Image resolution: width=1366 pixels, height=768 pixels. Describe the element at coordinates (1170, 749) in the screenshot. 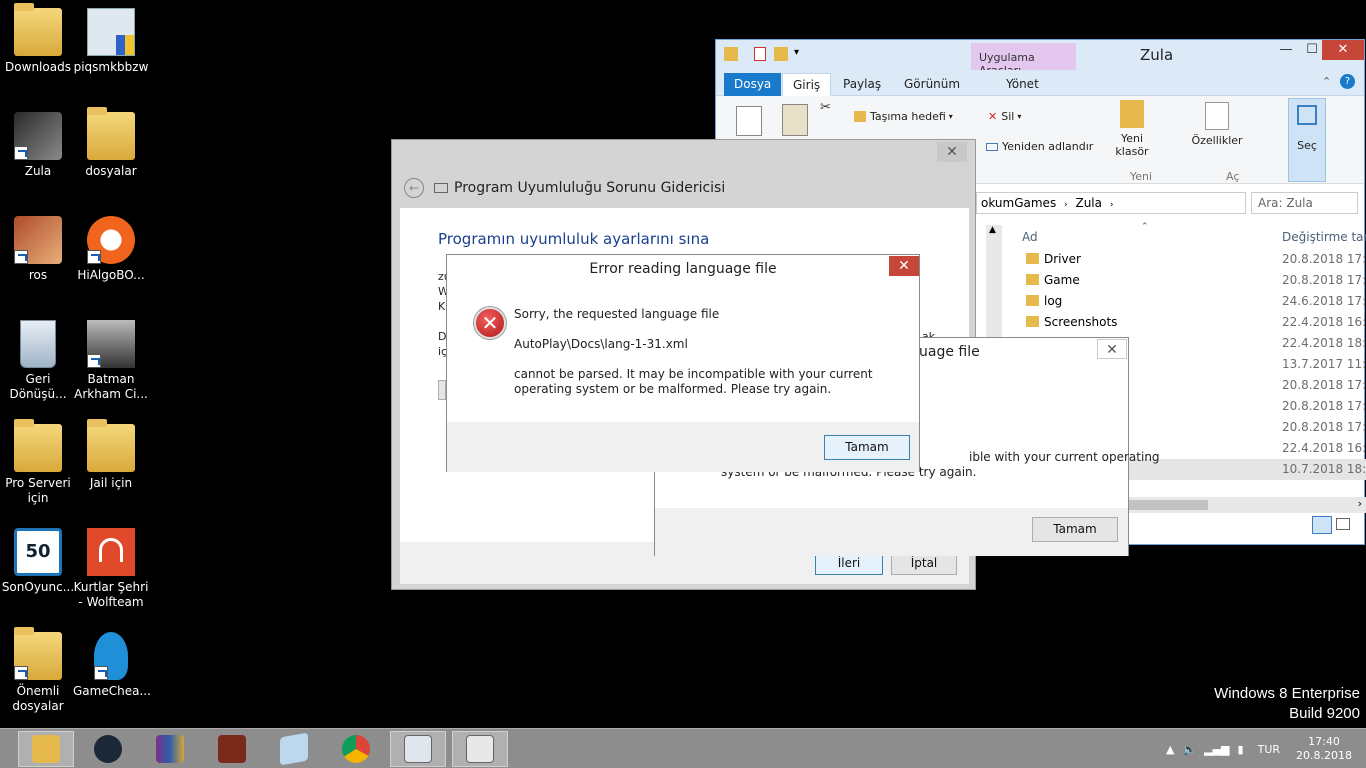

I see `show-hidden-icons-icon: ▲` at that location.